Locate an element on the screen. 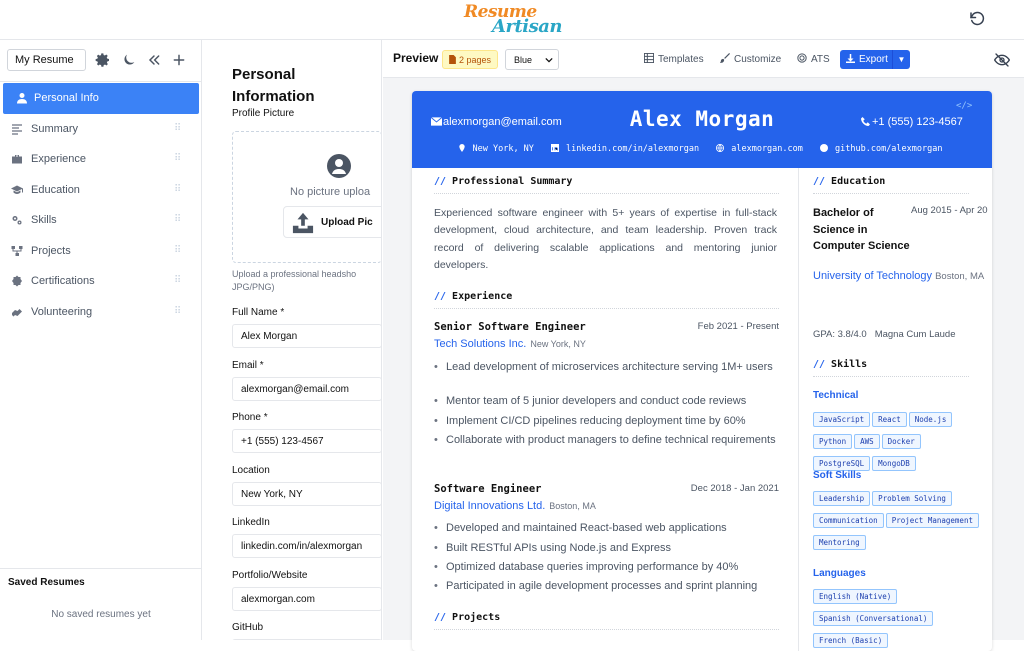 This screenshot has width=1024, height=651. lines-icon is located at coordinates (17, 129).